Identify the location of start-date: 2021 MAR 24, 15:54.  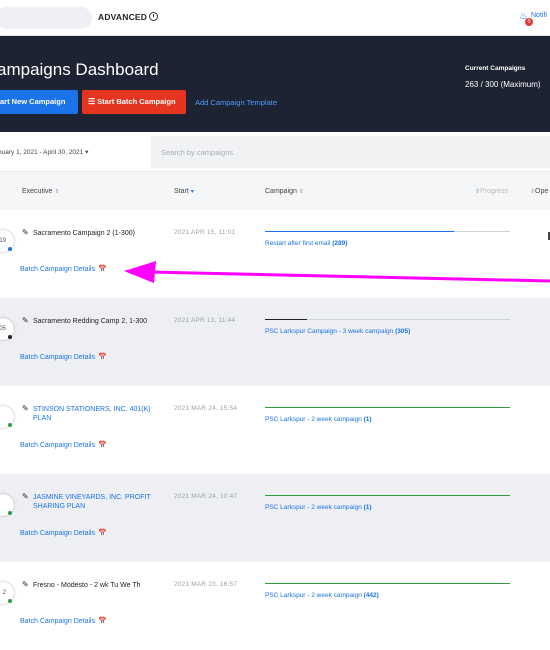
(206, 408).